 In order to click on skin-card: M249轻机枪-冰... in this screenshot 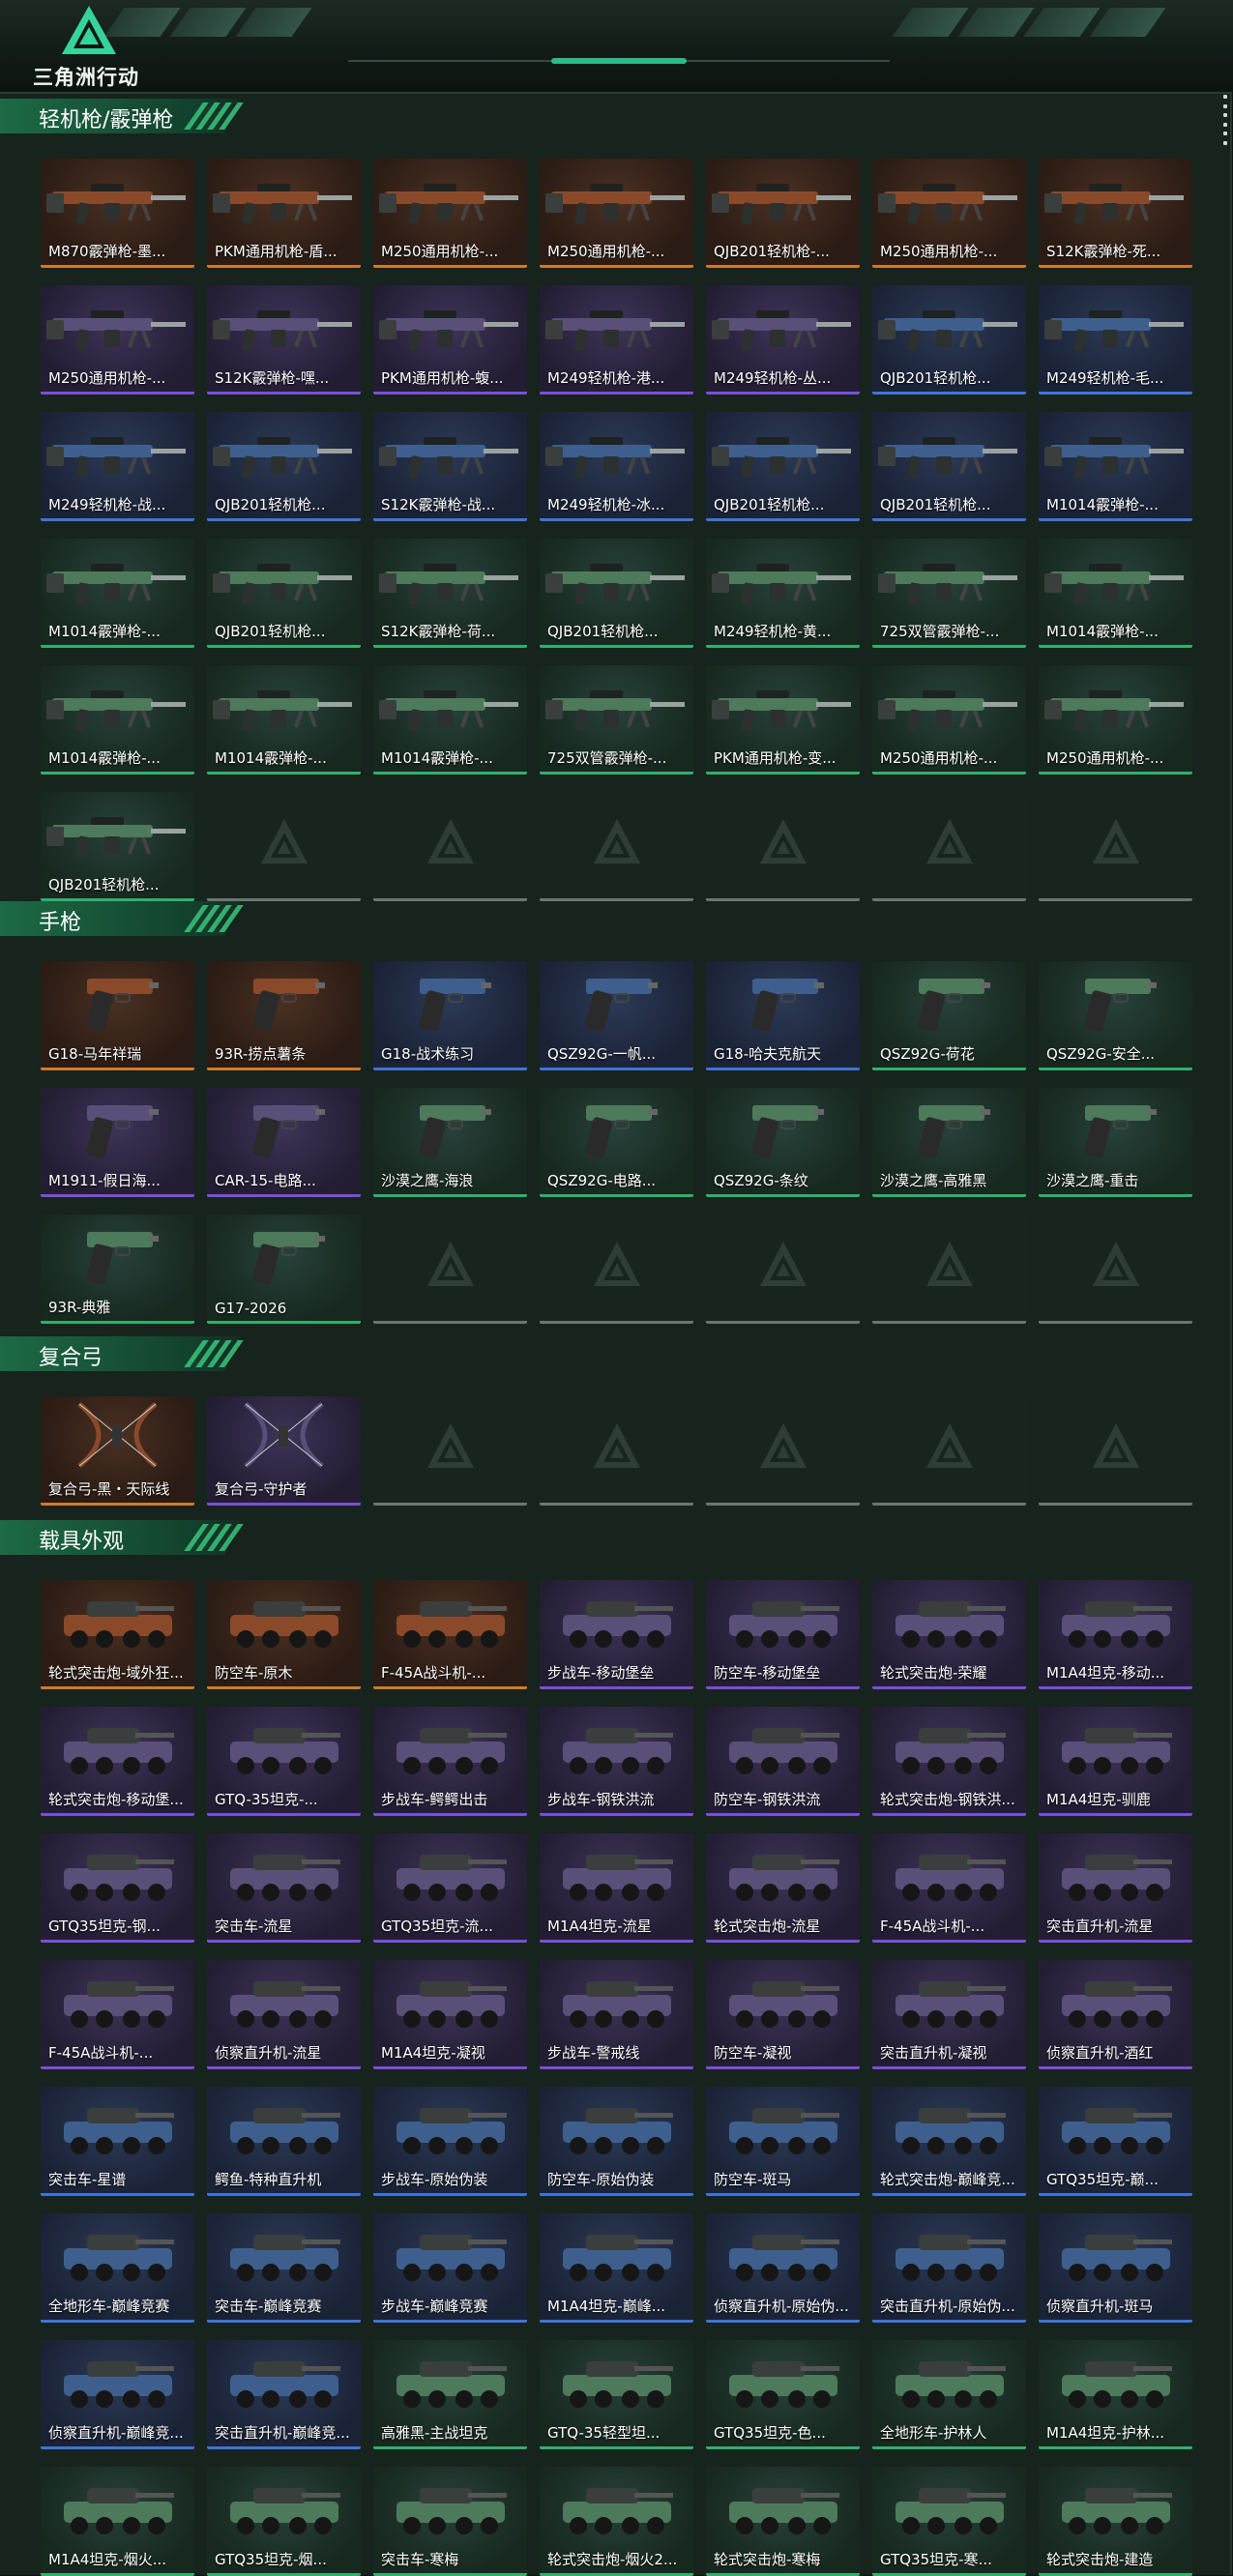, I will do `click(616, 466)`.